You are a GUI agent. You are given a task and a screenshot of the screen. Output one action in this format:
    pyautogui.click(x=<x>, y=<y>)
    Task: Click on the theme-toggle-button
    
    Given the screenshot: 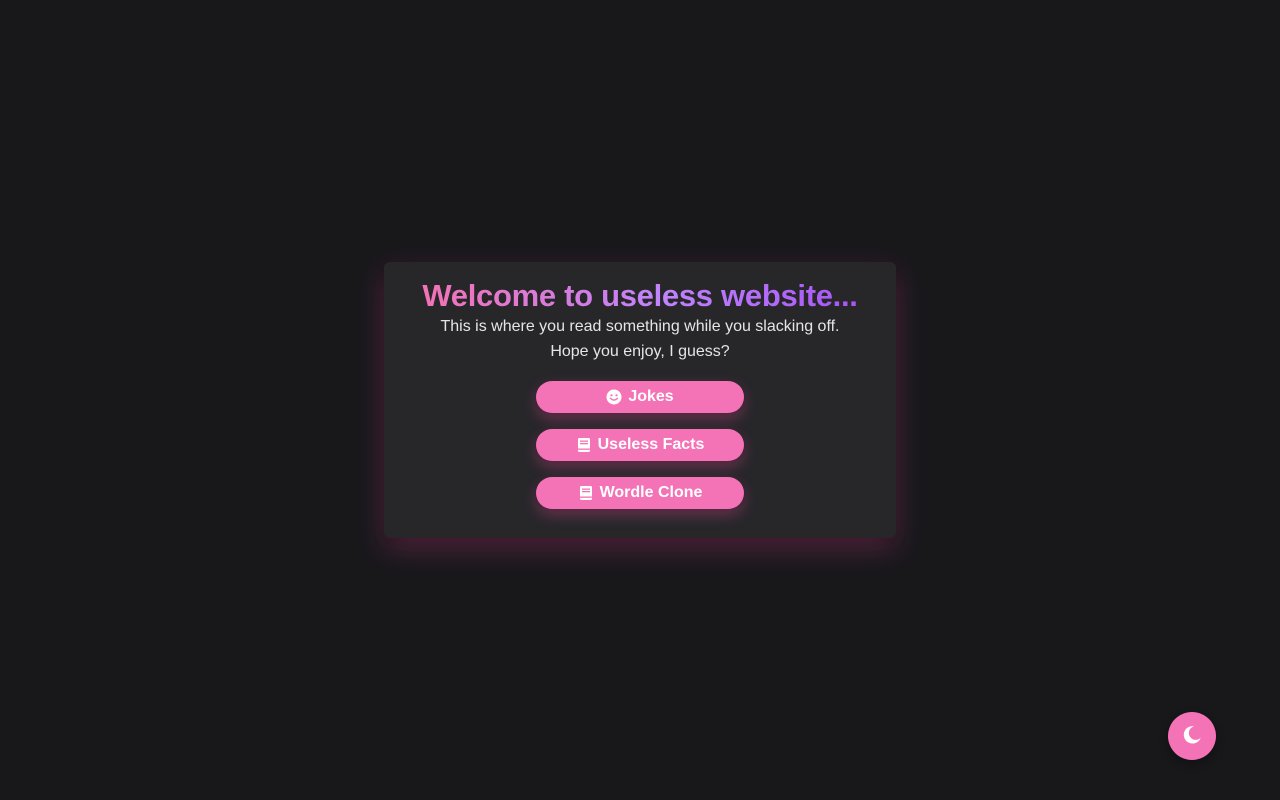 What is the action you would take?
    pyautogui.click(x=1192, y=736)
    